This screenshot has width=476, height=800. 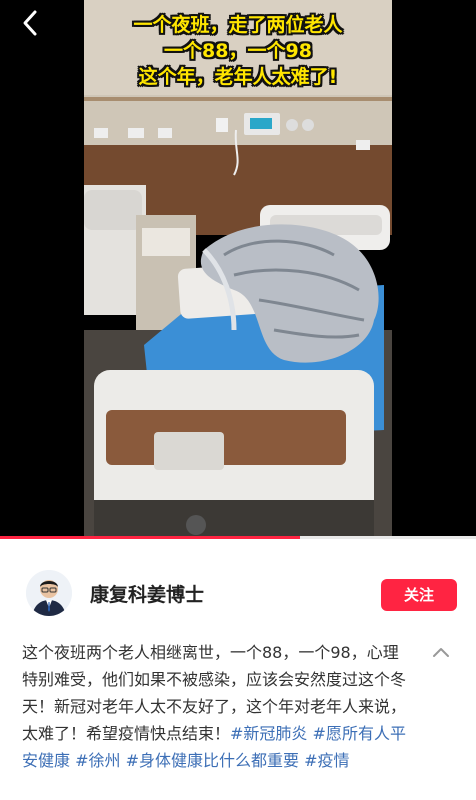 I want to click on caption-line: 这个年，老年人太难了!, so click(x=238, y=77).